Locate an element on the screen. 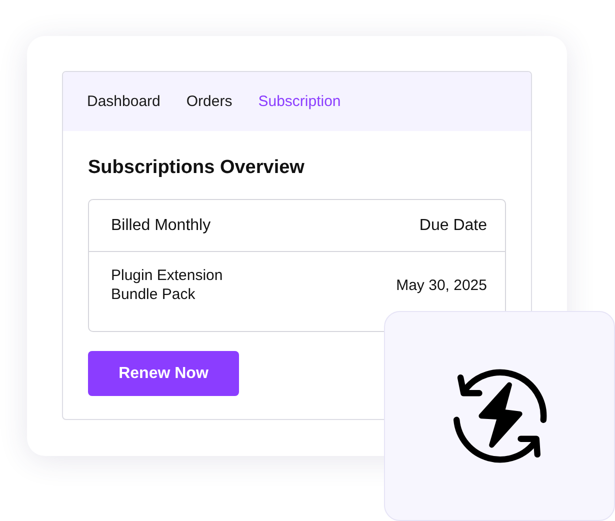 Image resolution: width=615 pixels, height=521 pixels. section-title: Subscriptions Overview is located at coordinates (197, 168).